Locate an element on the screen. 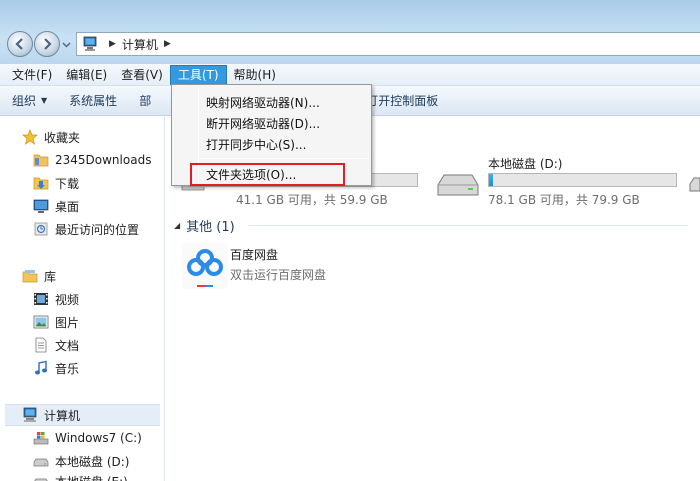 The width and height of the screenshot is (700, 481). sidebar-item-label: 本地磁盘 (E:) is located at coordinates (91, 477).